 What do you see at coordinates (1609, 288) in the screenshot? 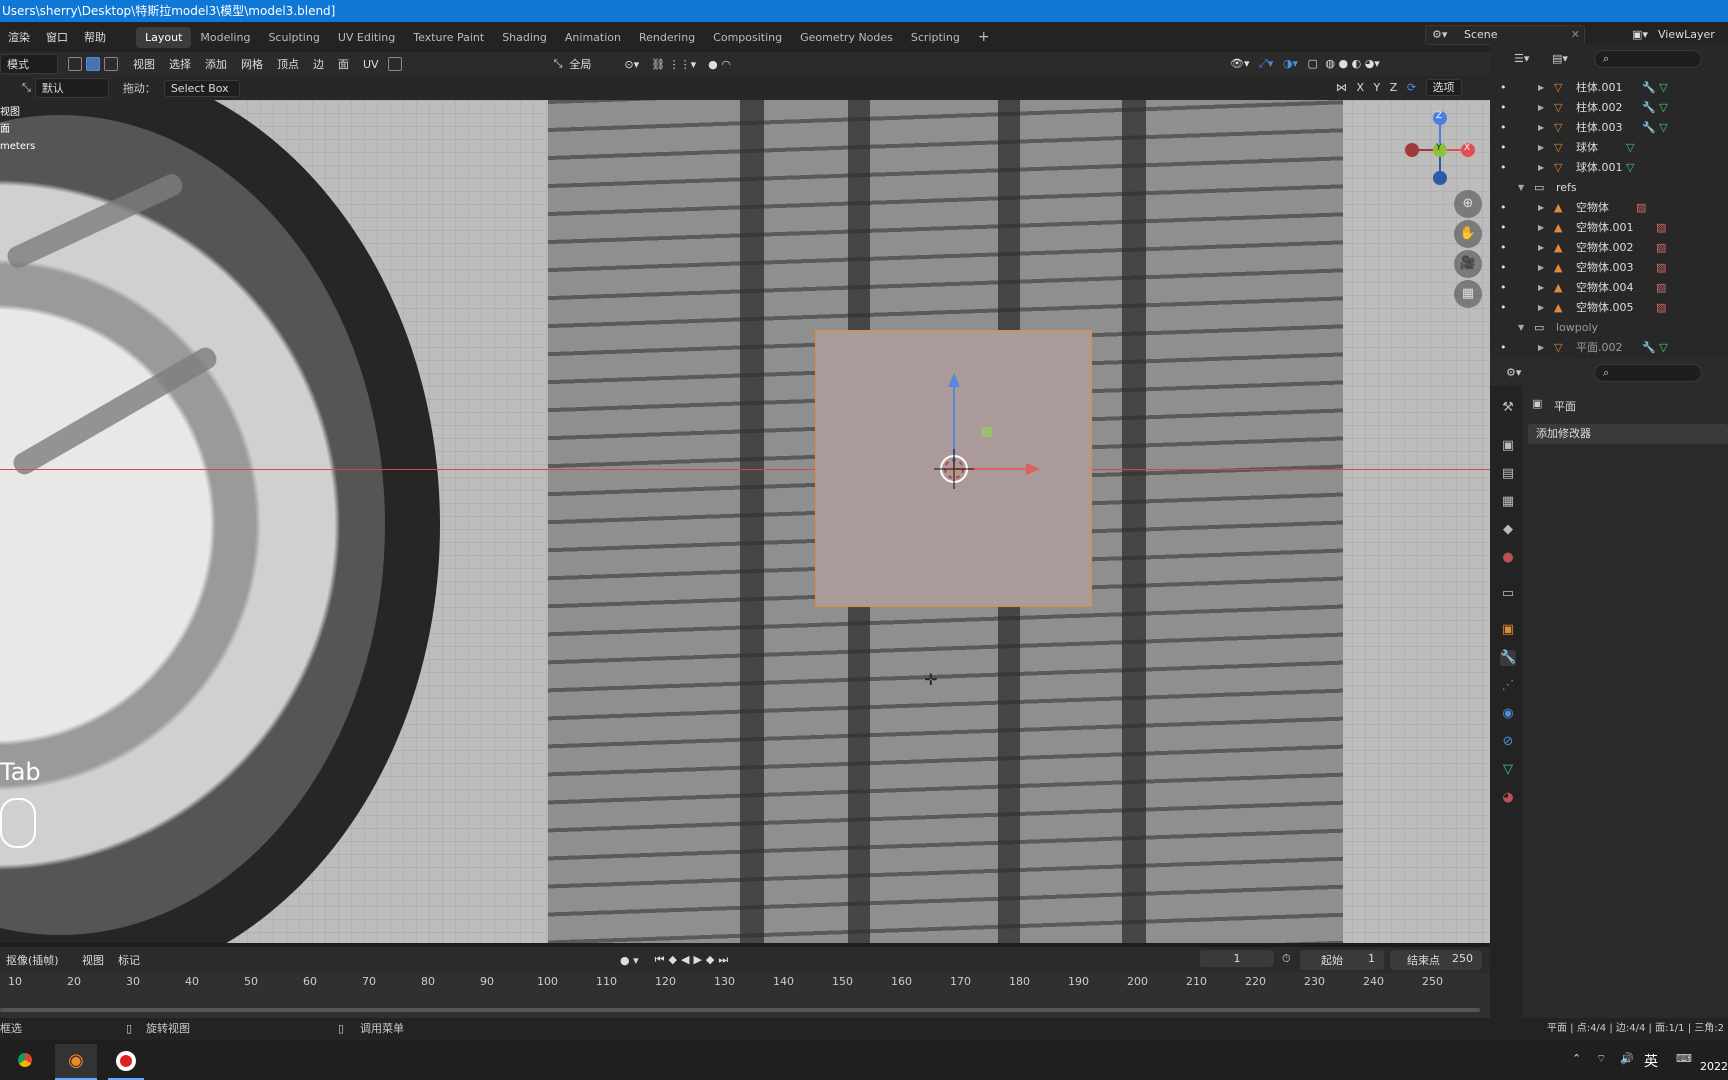
I see `outliner-item: • ▶ ▲ 空物体.004 ▨` at bounding box center [1609, 288].